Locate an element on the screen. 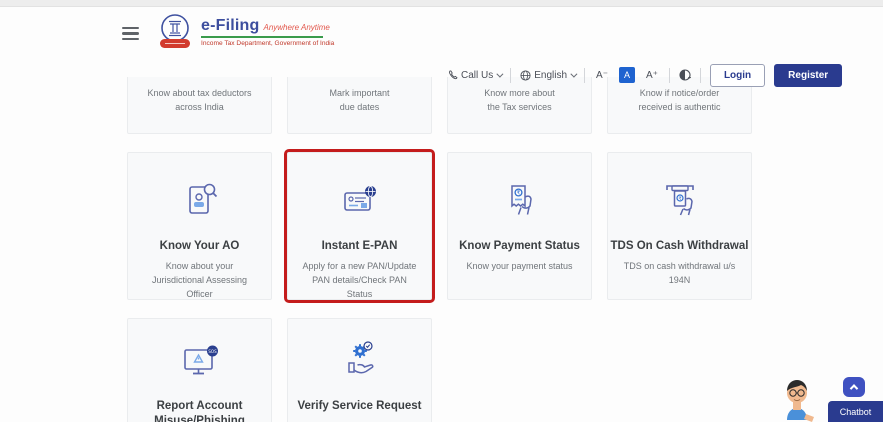 The height and width of the screenshot is (422, 883). brand-underline is located at coordinates (262, 37).